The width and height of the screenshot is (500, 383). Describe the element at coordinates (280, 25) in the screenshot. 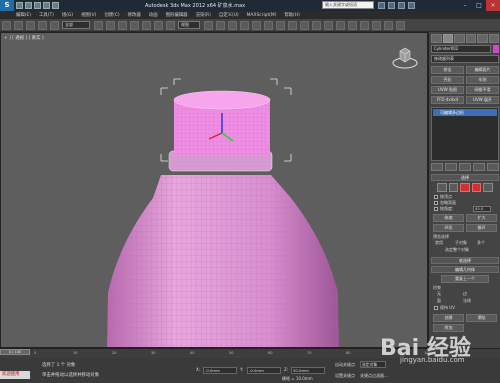

I see `named-selection-icon` at that location.